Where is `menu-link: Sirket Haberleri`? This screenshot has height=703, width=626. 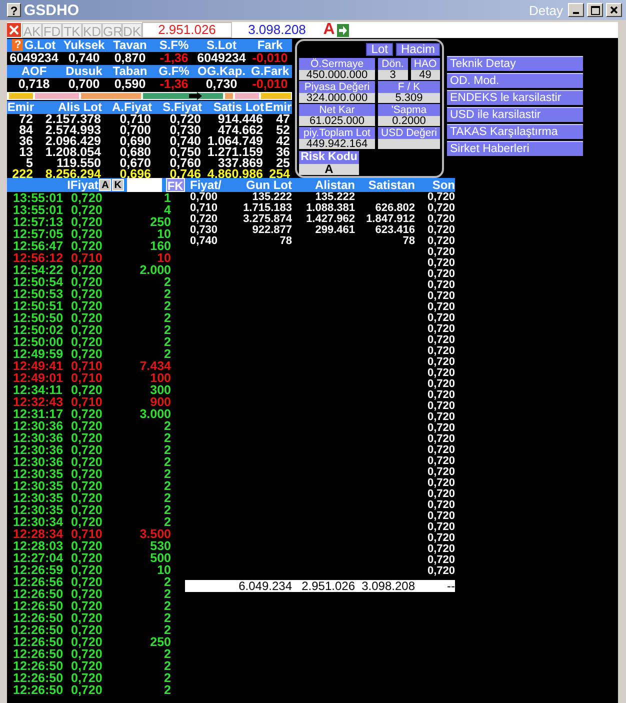
menu-link: Sirket Haberleri is located at coordinates (515, 148).